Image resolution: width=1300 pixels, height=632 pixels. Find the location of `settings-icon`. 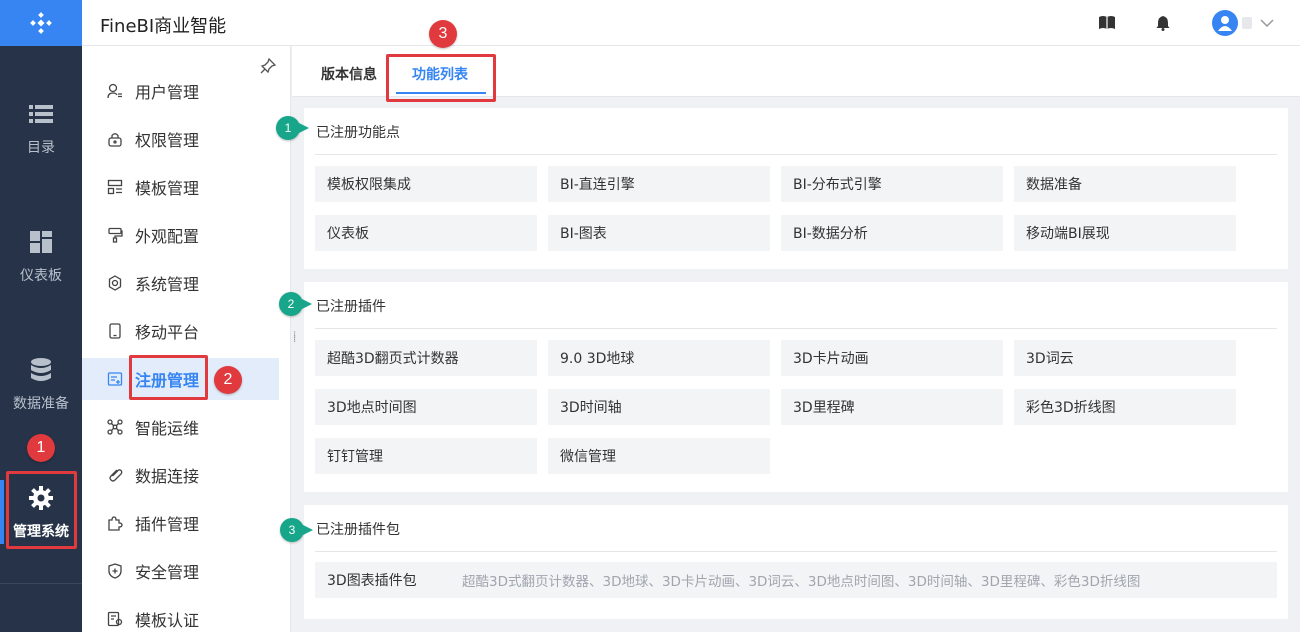

settings-icon is located at coordinates (115, 283).